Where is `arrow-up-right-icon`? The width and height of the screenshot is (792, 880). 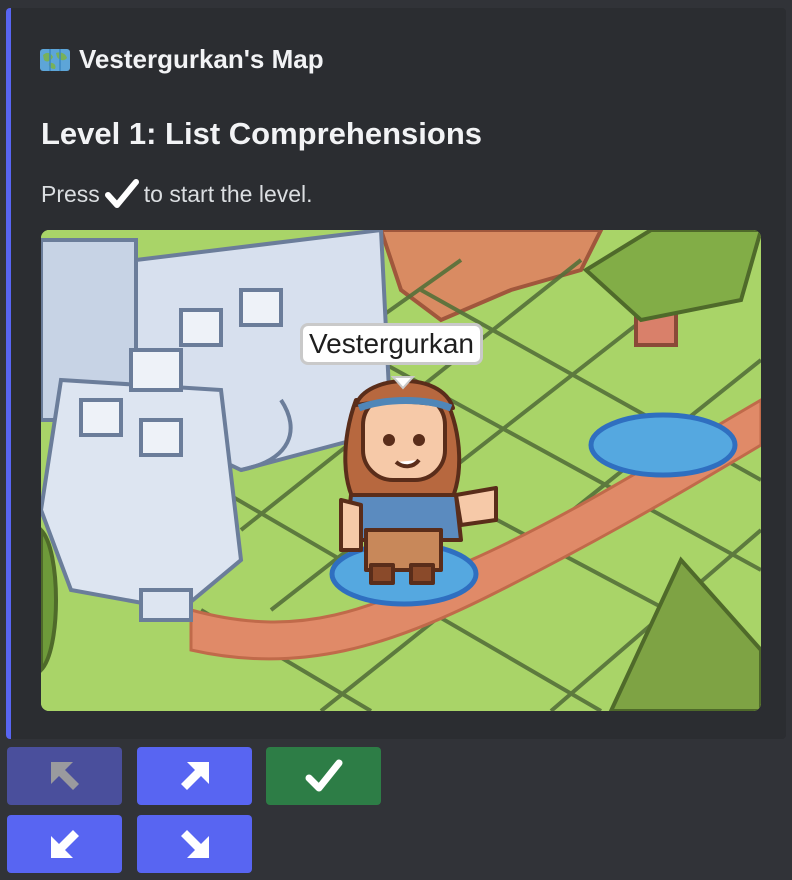
arrow-up-right-icon is located at coordinates (194, 776).